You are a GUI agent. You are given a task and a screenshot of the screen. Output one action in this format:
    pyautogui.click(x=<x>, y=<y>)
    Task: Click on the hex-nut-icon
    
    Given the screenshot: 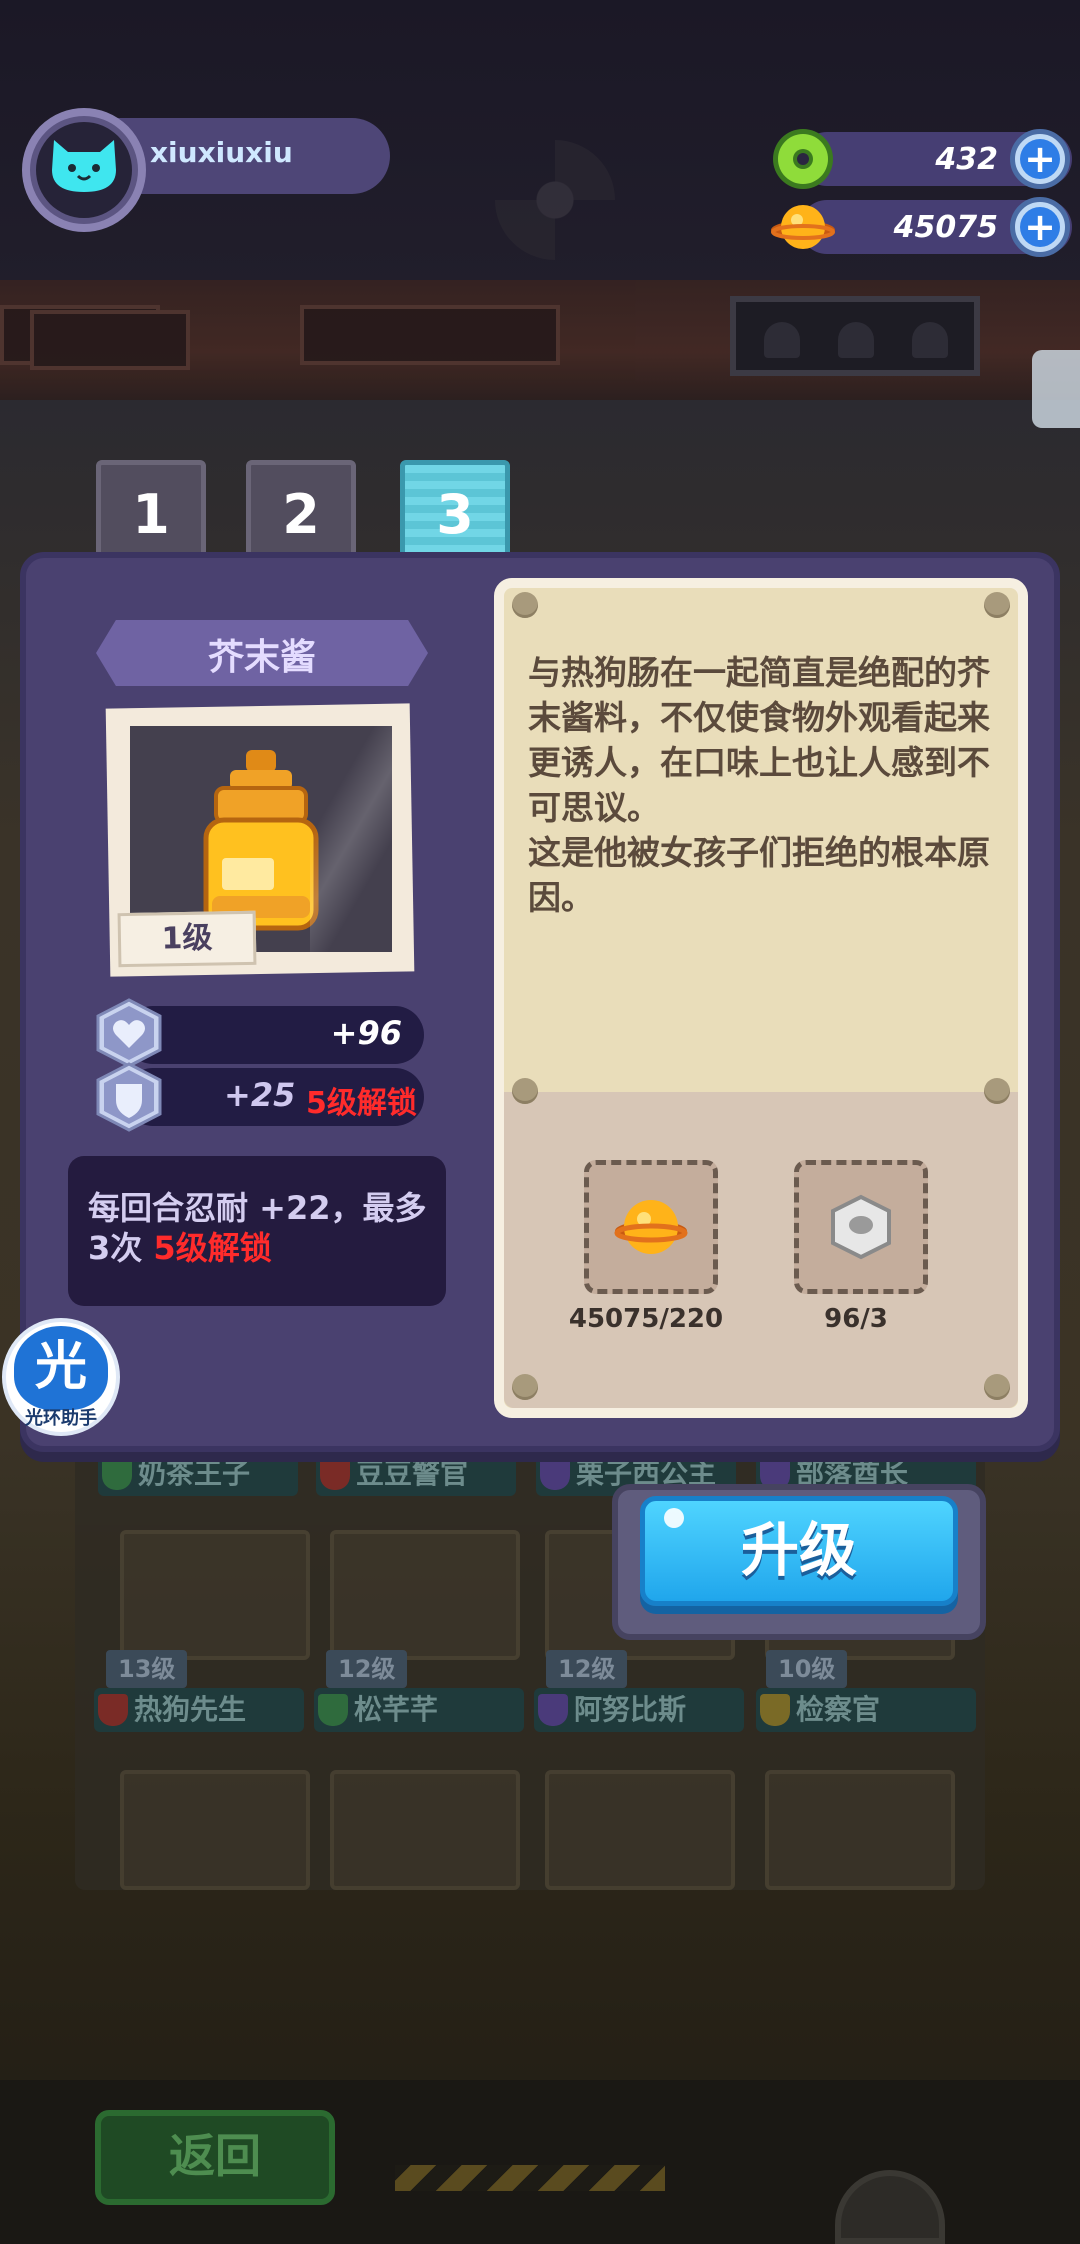 What is the action you would take?
    pyautogui.click(x=861, y=1227)
    